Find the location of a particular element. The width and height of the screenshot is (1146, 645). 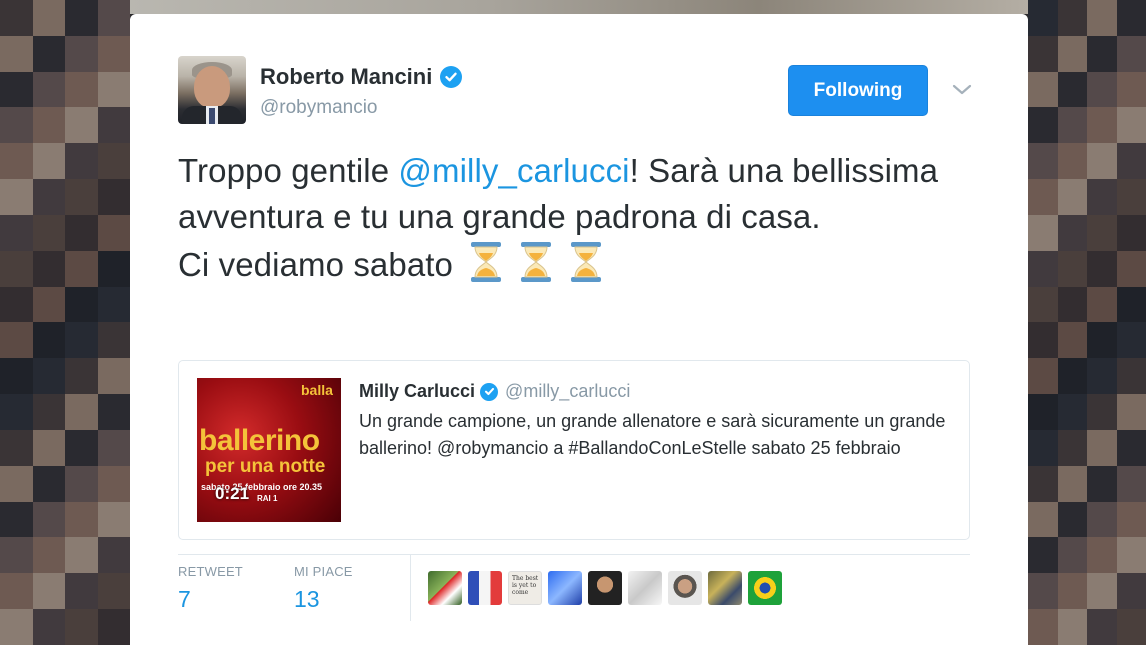

author-name-row: Roberto Mancini is located at coordinates (361, 77).